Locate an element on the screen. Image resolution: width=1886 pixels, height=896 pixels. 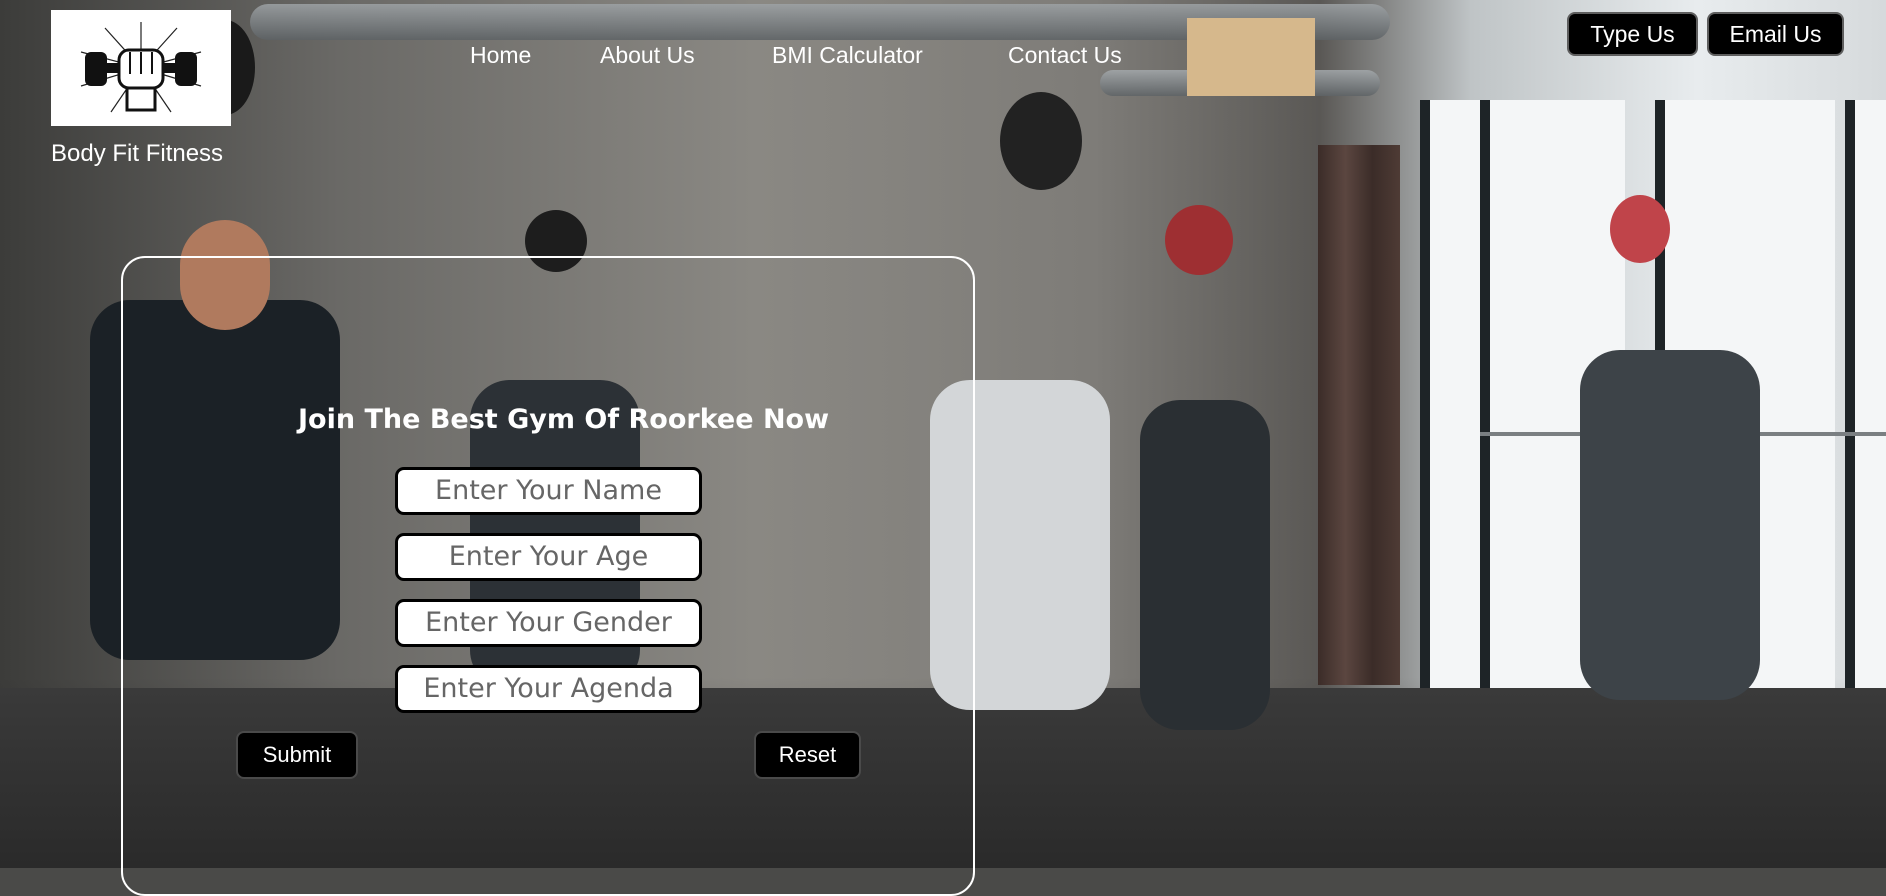
nav-contact-us: Contact Us is located at coordinates (1065, 55).